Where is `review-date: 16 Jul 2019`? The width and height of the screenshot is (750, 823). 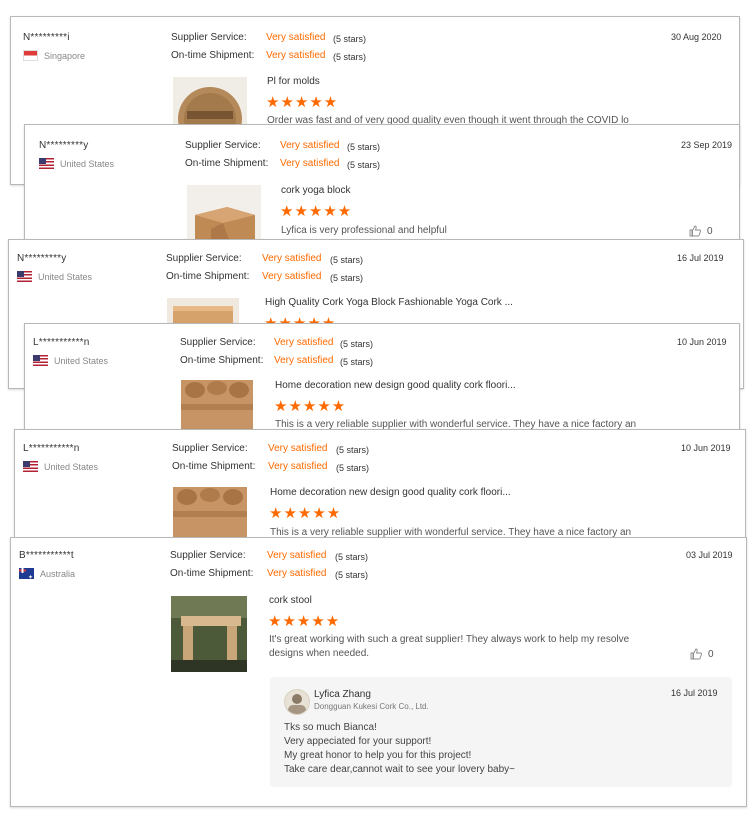
review-date: 16 Jul 2019 is located at coordinates (700, 258).